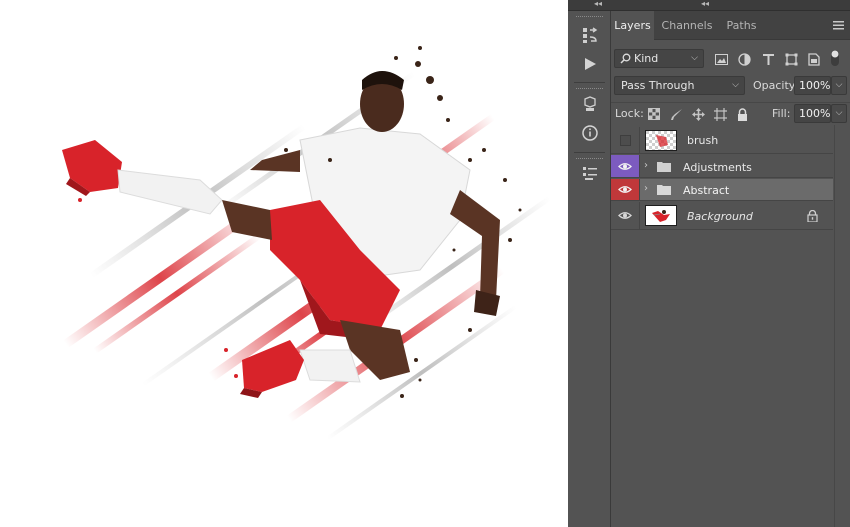 This screenshot has width=850, height=527. Describe the element at coordinates (741, 25) in the screenshot. I see `tab-paths: Paths` at that location.